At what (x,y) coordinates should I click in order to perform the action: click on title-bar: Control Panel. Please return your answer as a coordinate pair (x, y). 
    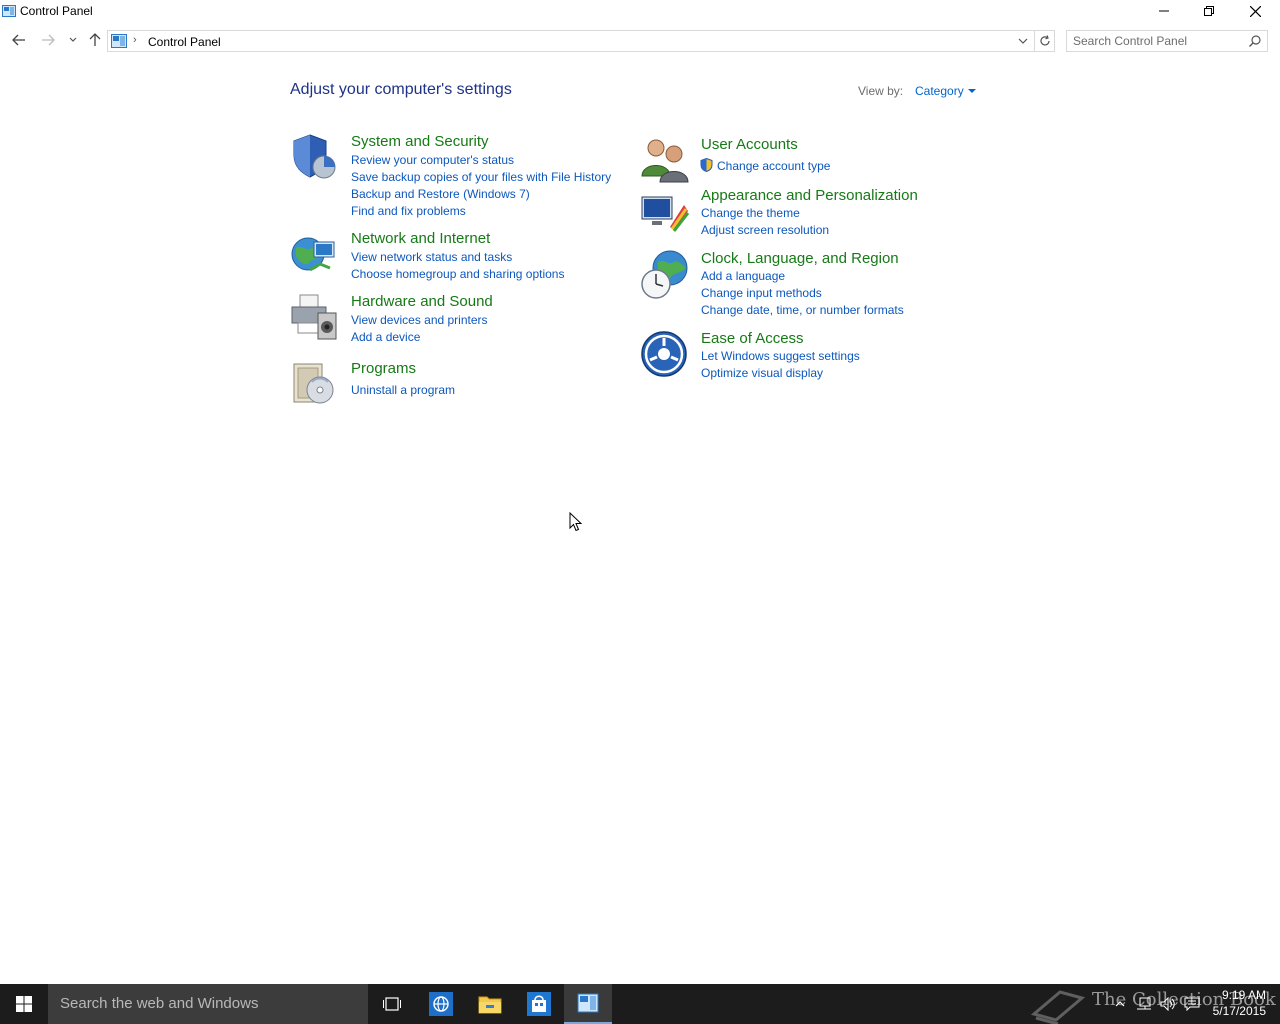
    Looking at the image, I should click on (640, 12).